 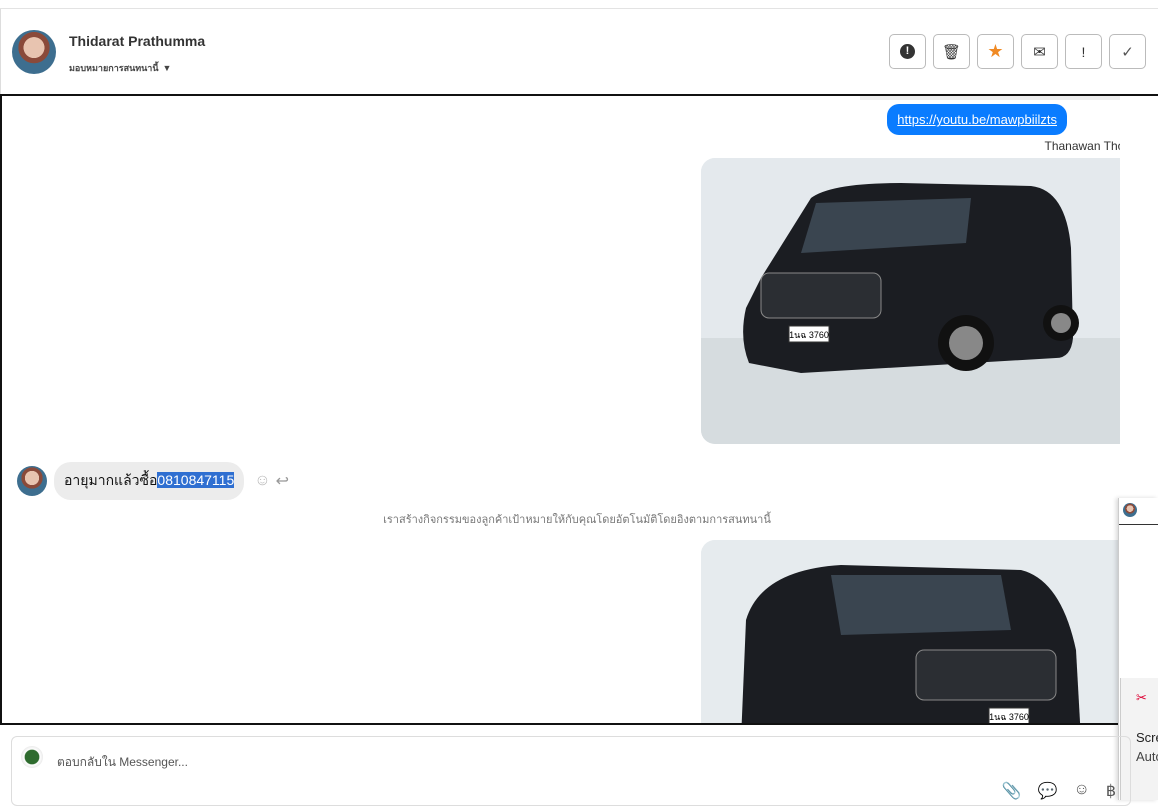 I want to click on alert-circle-icon: !, so click(x=907, y=51).